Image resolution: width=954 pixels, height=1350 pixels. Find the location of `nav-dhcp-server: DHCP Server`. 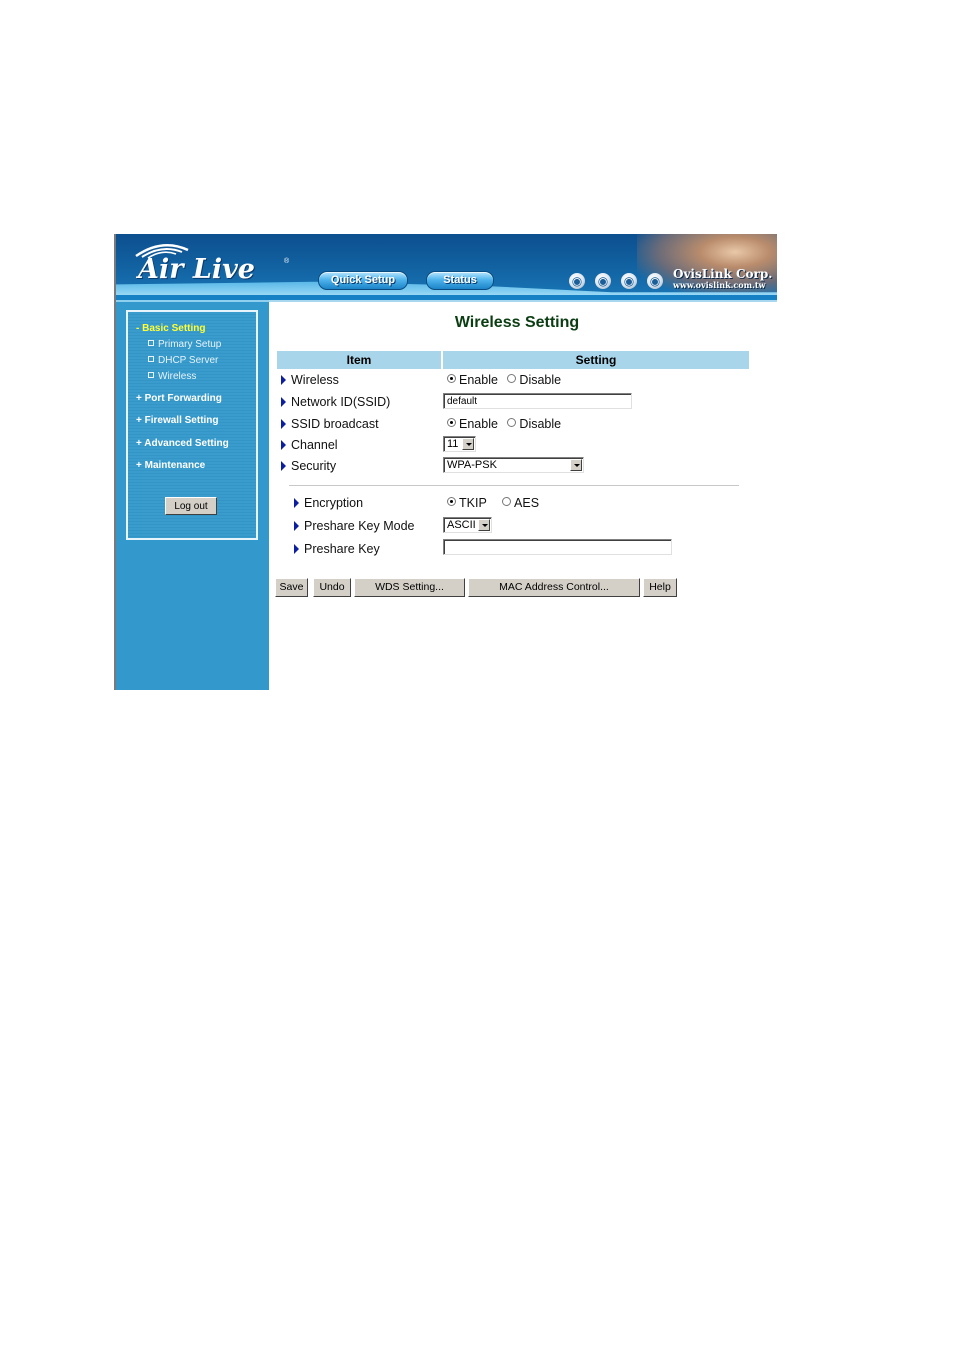

nav-dhcp-server: DHCP Server is located at coordinates (183, 360).